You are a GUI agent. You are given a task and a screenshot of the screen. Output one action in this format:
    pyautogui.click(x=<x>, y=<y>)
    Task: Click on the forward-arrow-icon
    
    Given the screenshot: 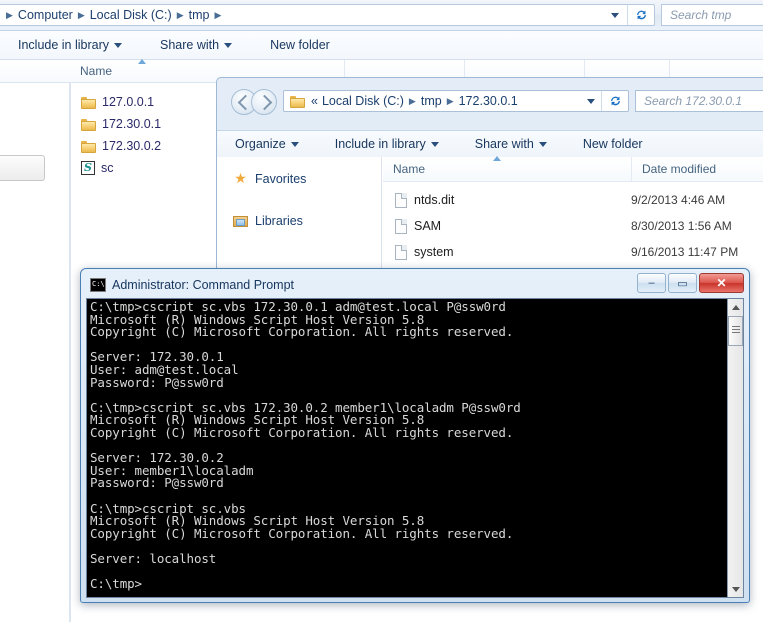 What is the action you would take?
    pyautogui.click(x=264, y=102)
    